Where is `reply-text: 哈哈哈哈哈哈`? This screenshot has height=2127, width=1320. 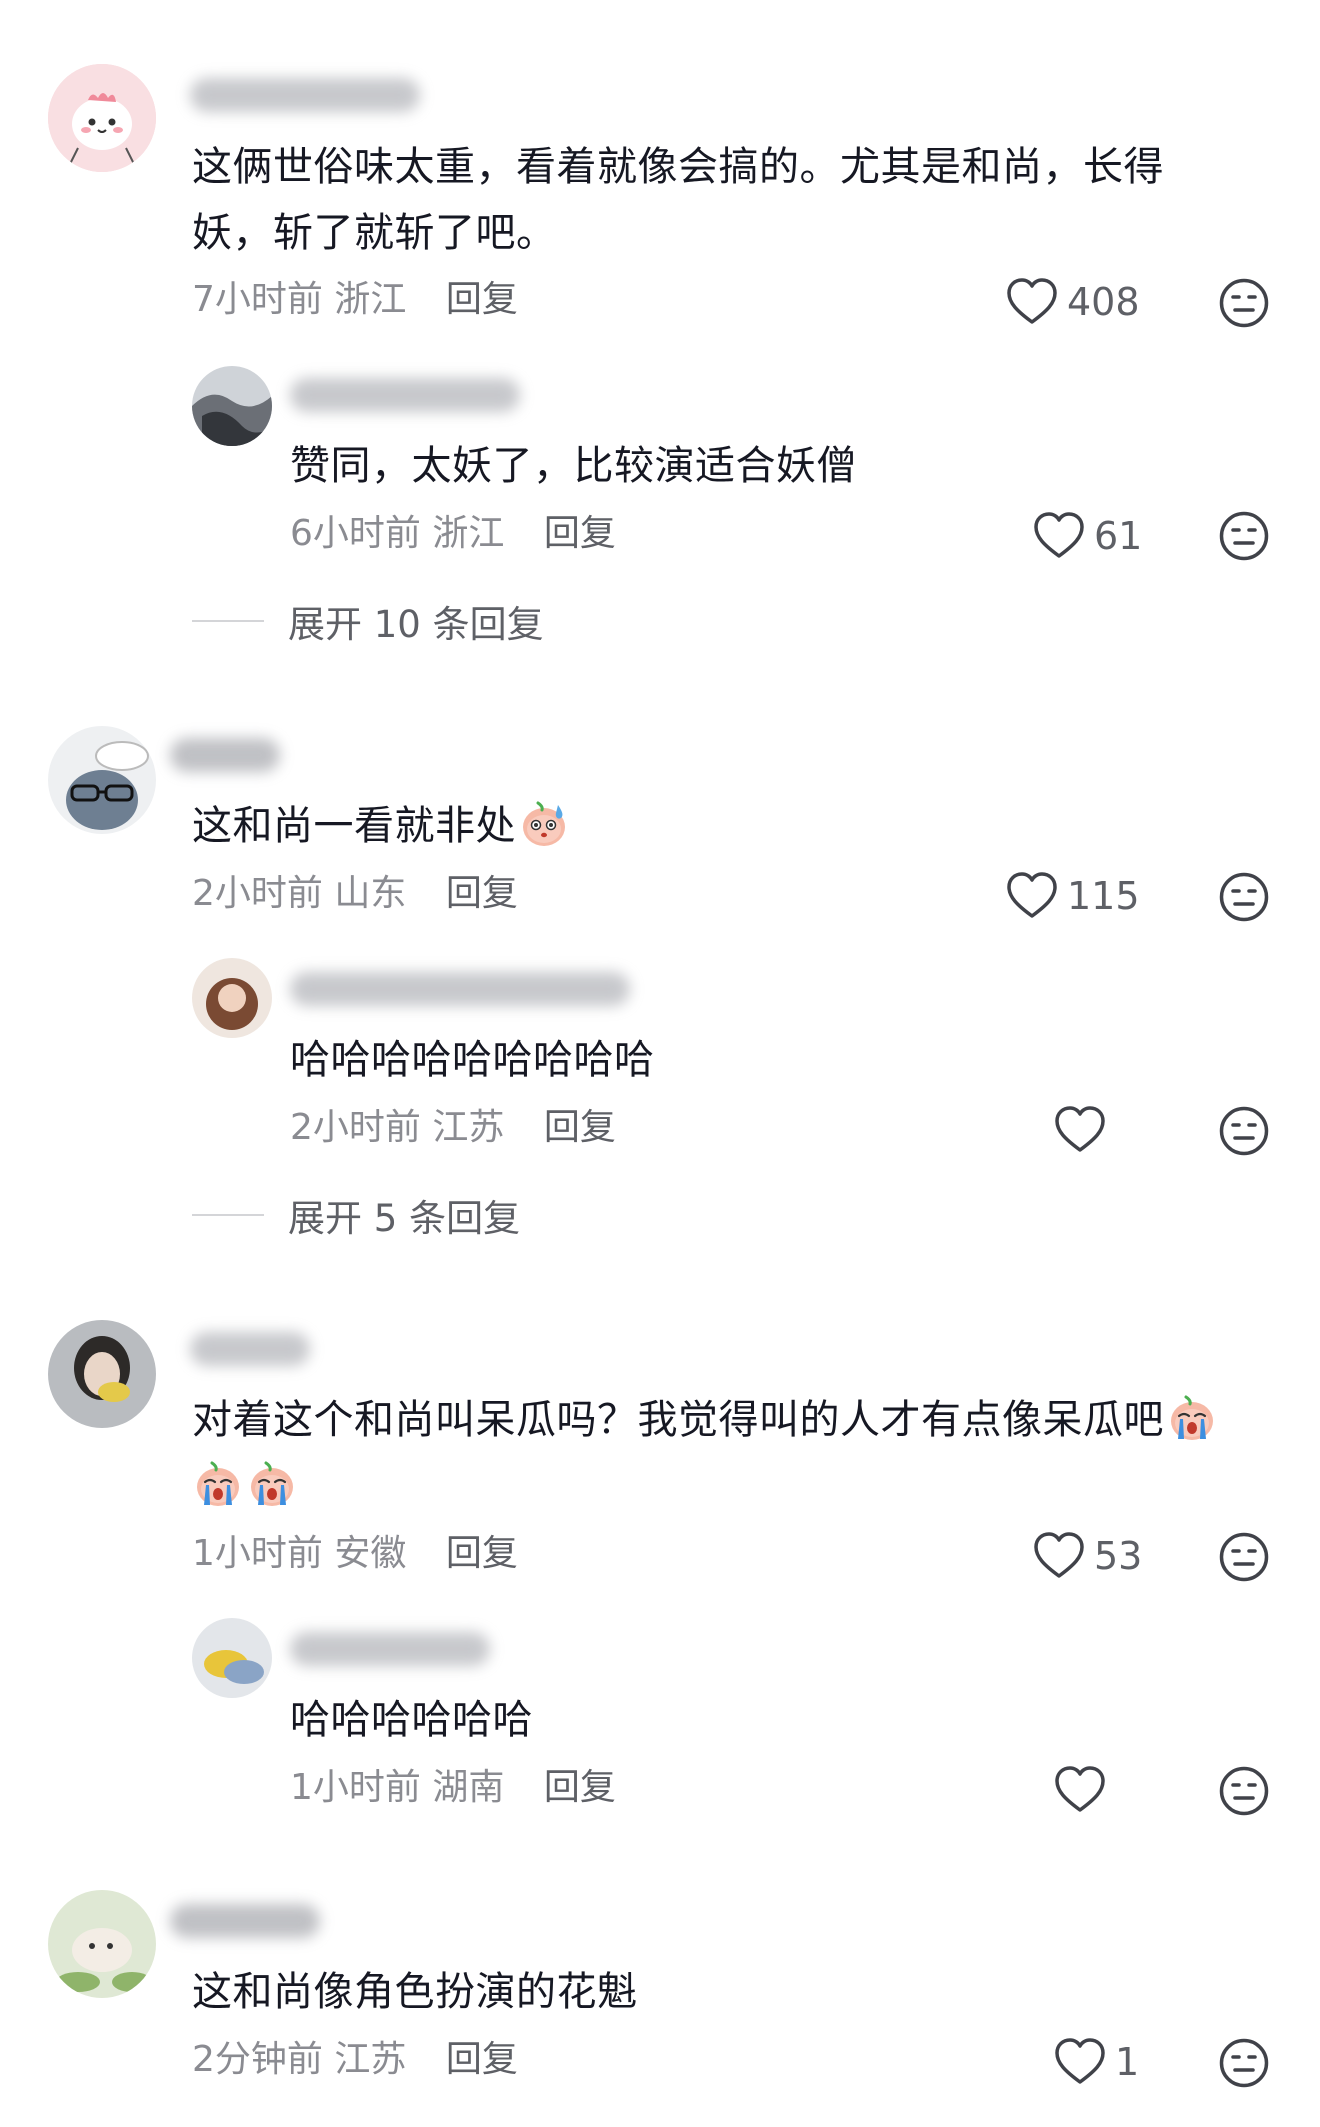 reply-text: 哈哈哈哈哈哈 is located at coordinates (411, 1720).